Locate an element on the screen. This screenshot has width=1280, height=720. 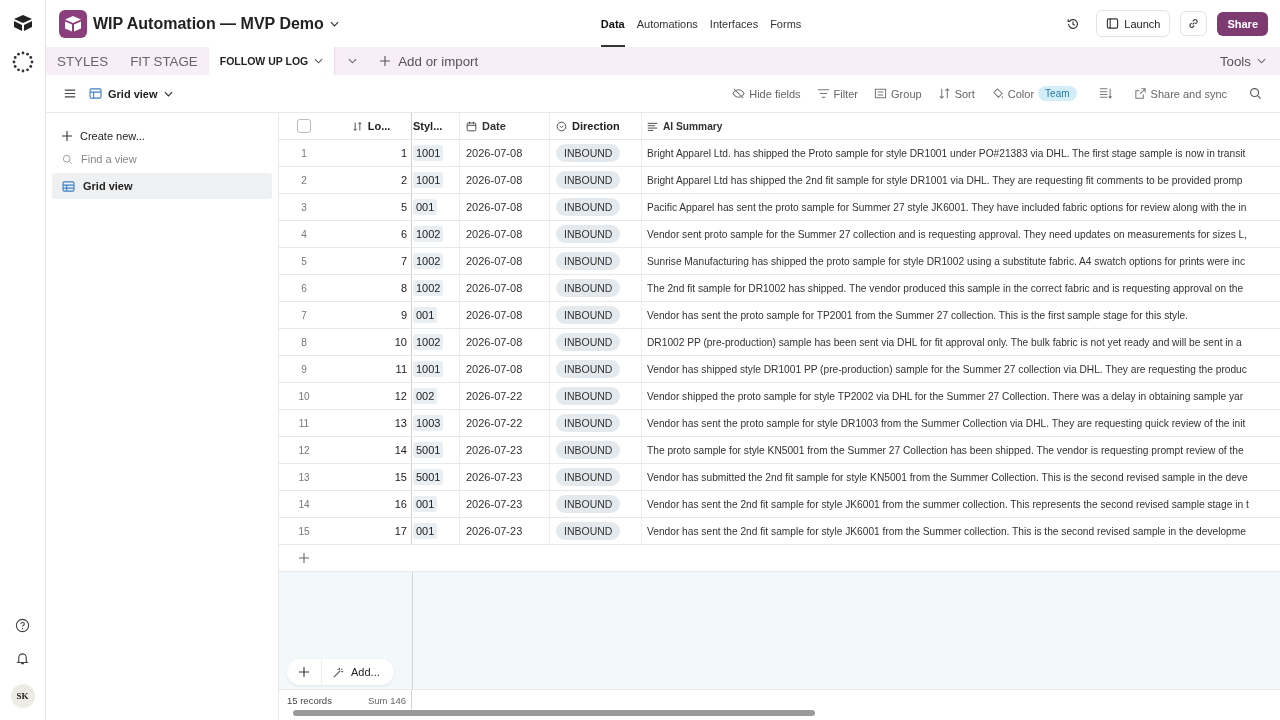
nav-tab: Forms is located at coordinates (786, 23).